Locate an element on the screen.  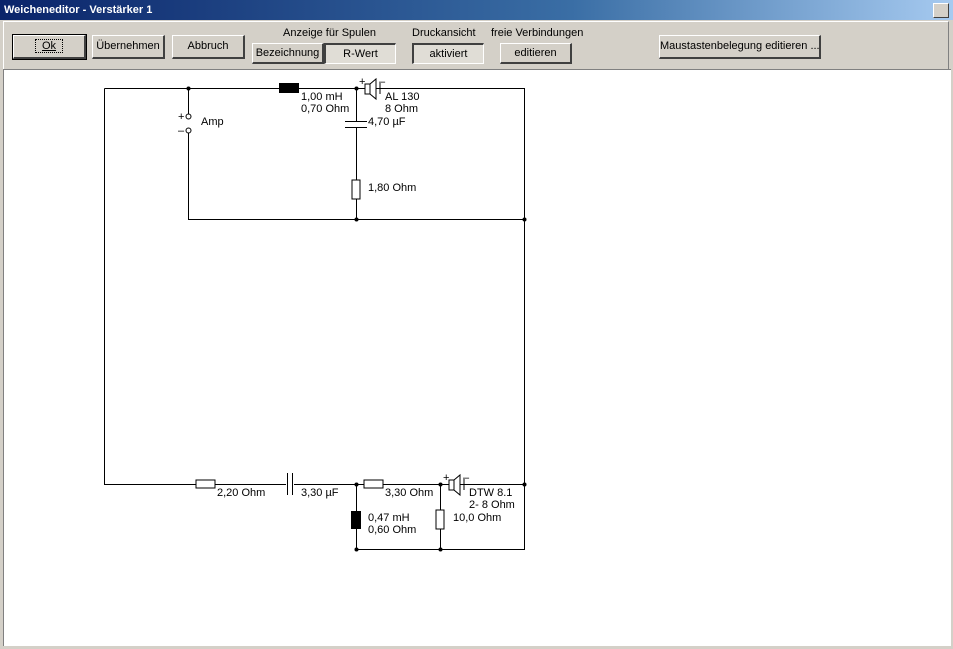
resistor-r3 is located at coordinates (373, 484).